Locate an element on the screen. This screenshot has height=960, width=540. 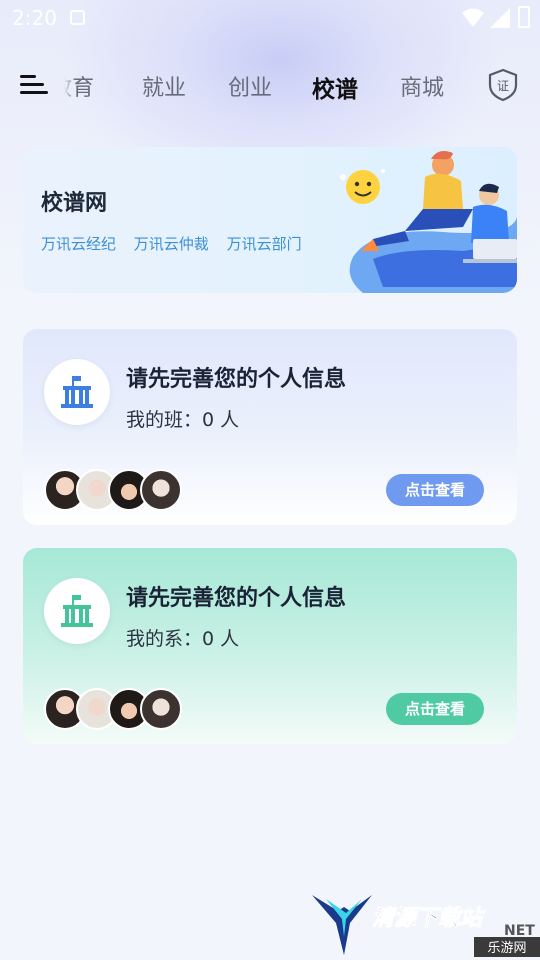
watermark-logo: 清源下载站 NET 乐游网 is located at coordinates (426, 926).